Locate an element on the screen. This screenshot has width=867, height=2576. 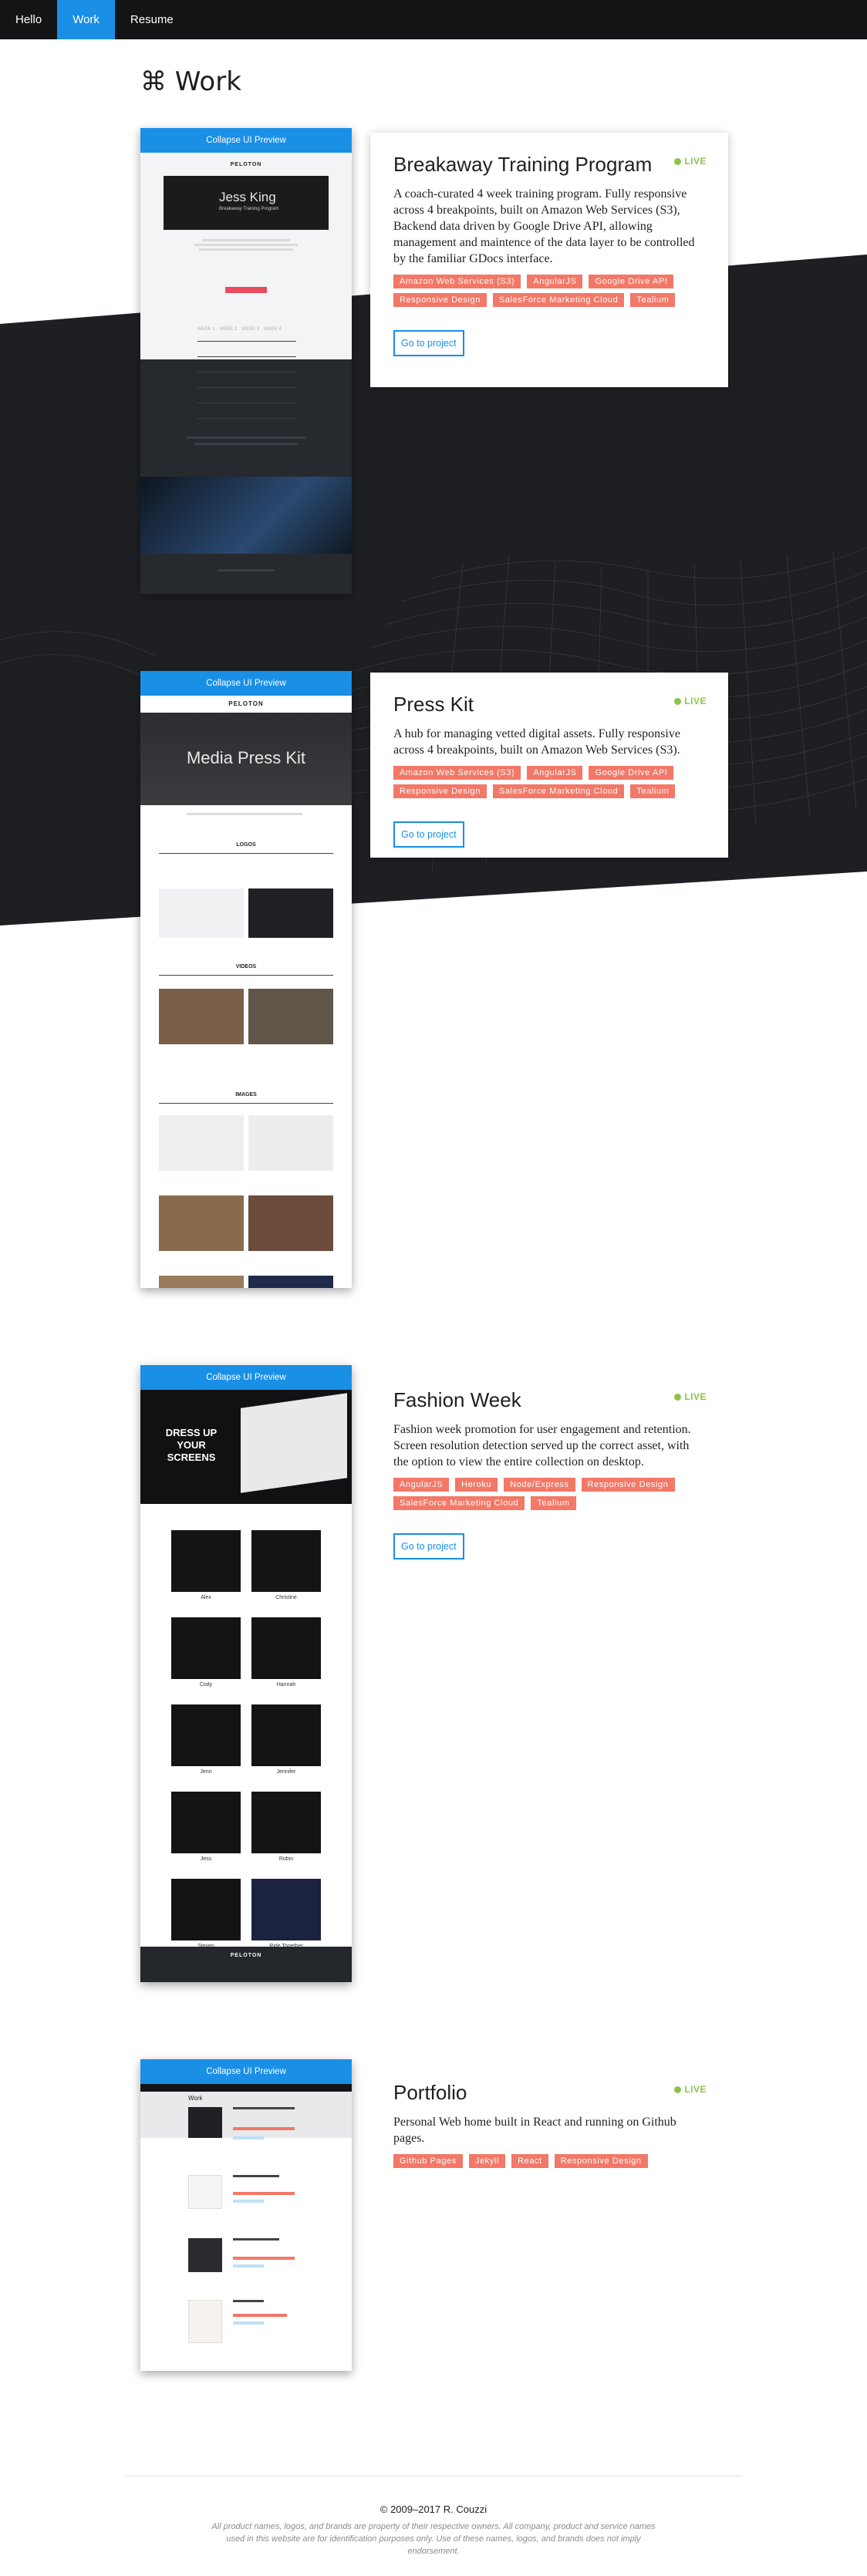
preview-week-tab: WEEK 4 is located at coordinates (273, 329).